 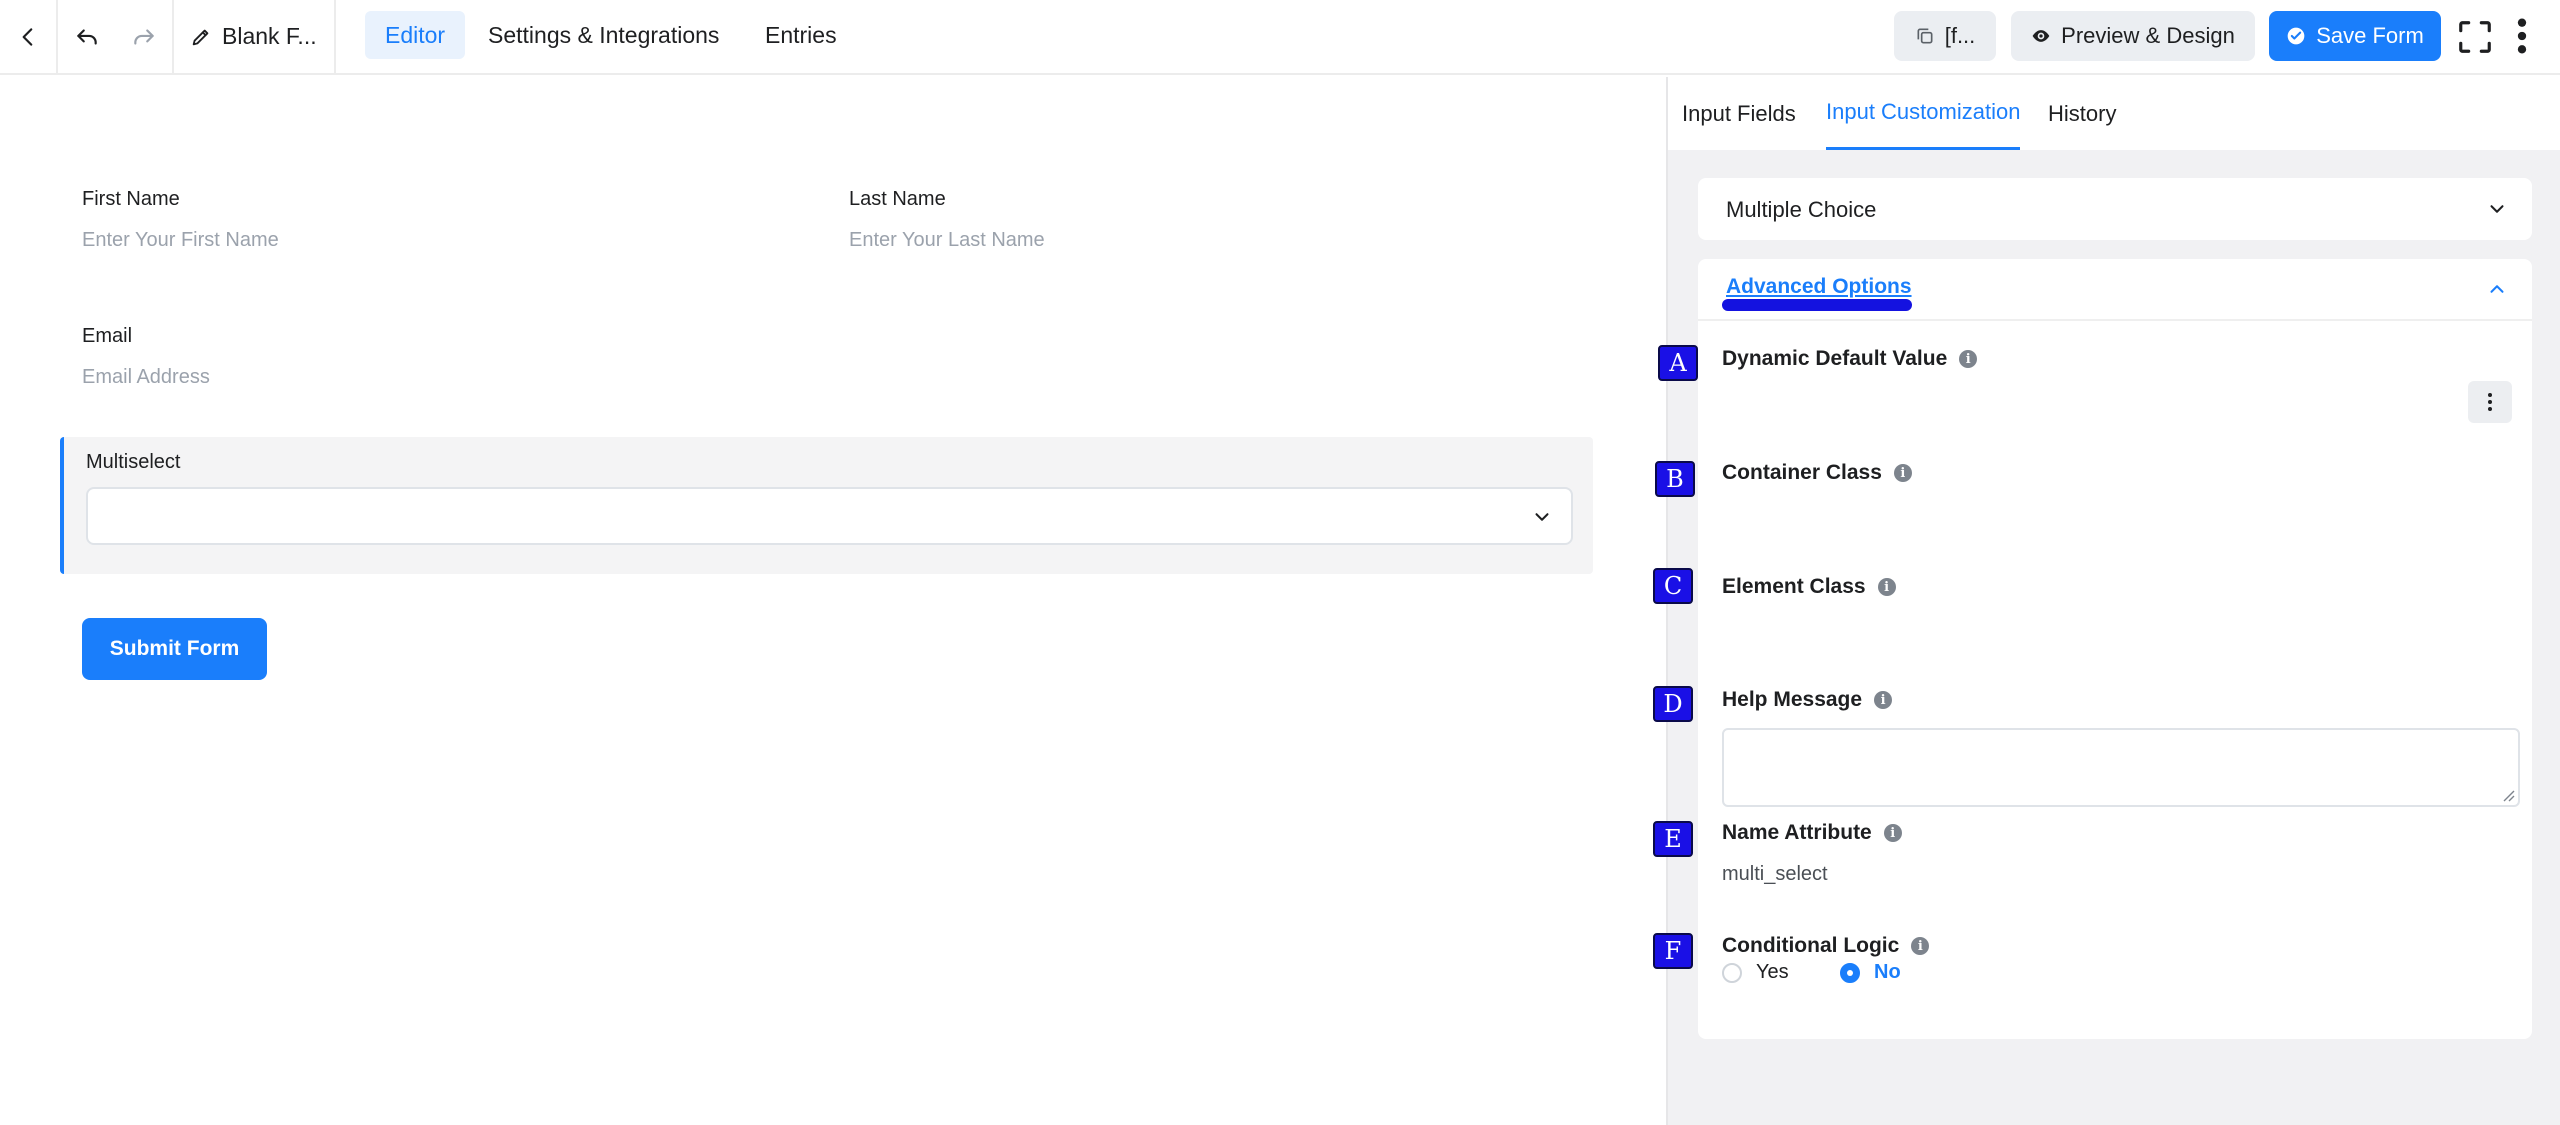 I want to click on panel-tabs: Input Fields Input Customization History, so click(x=2114, y=113).